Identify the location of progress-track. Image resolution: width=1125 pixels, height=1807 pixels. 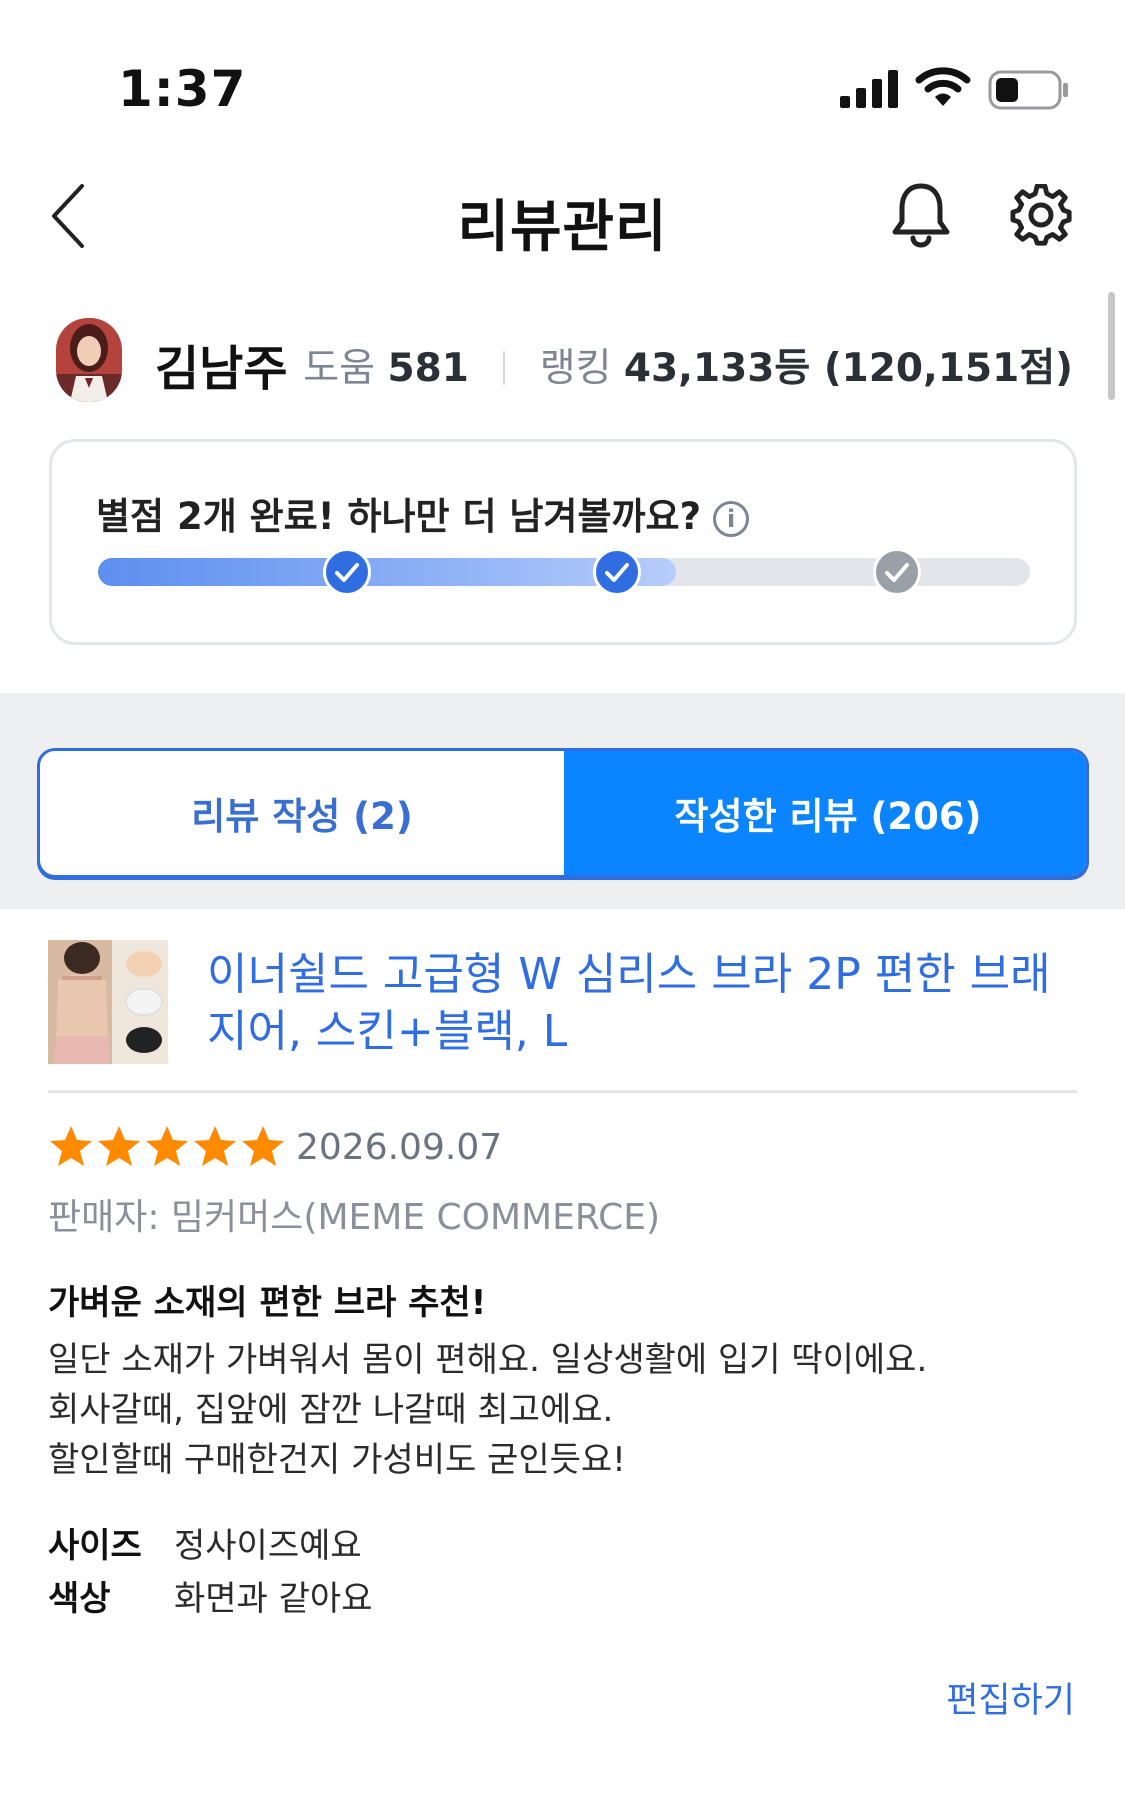
(564, 572).